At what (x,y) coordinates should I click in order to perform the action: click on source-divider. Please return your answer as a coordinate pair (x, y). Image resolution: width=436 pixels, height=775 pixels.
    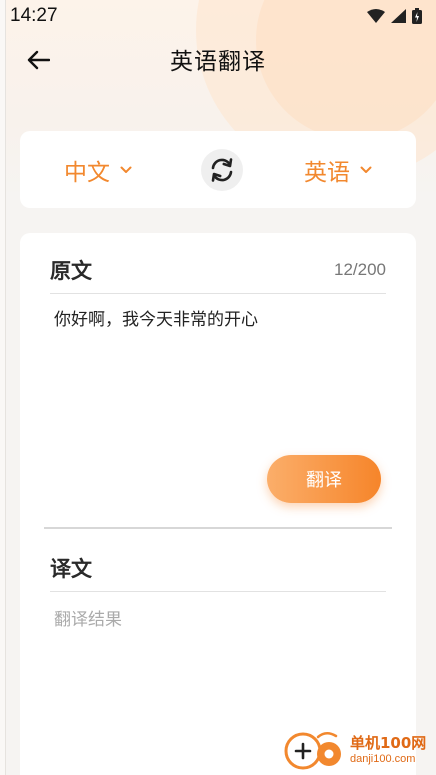
    Looking at the image, I should click on (218, 293).